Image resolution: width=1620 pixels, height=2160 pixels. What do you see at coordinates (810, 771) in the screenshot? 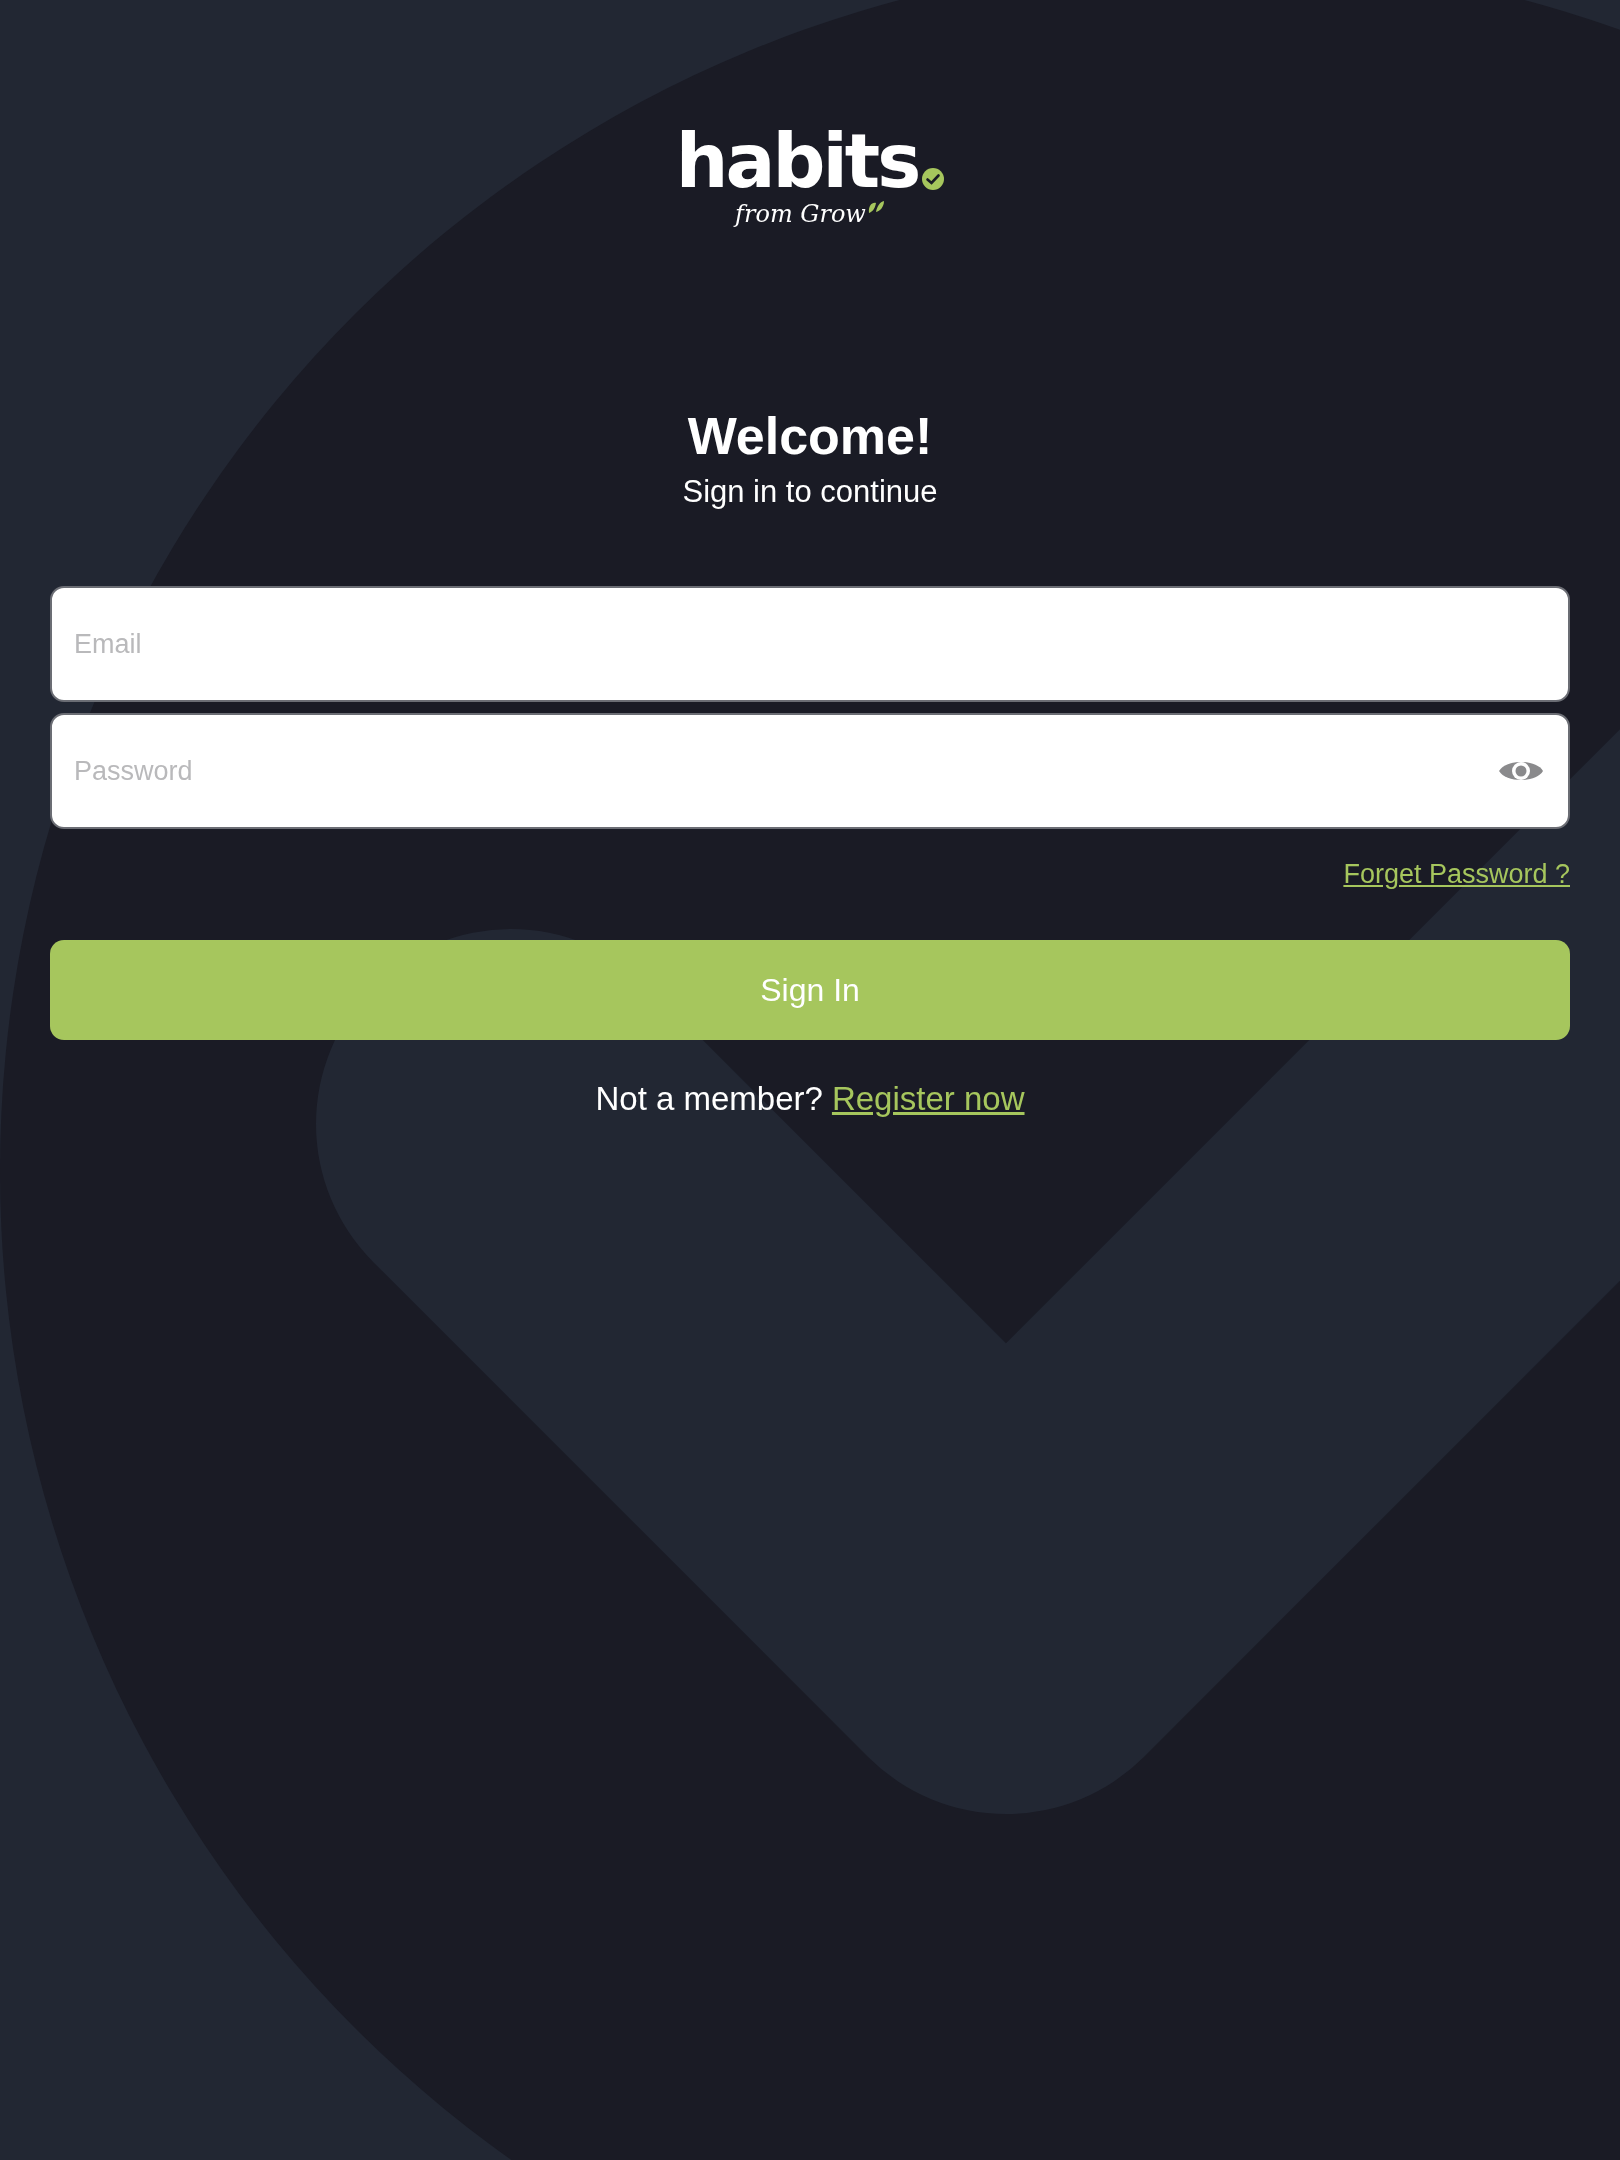
I see `password-field: Password` at bounding box center [810, 771].